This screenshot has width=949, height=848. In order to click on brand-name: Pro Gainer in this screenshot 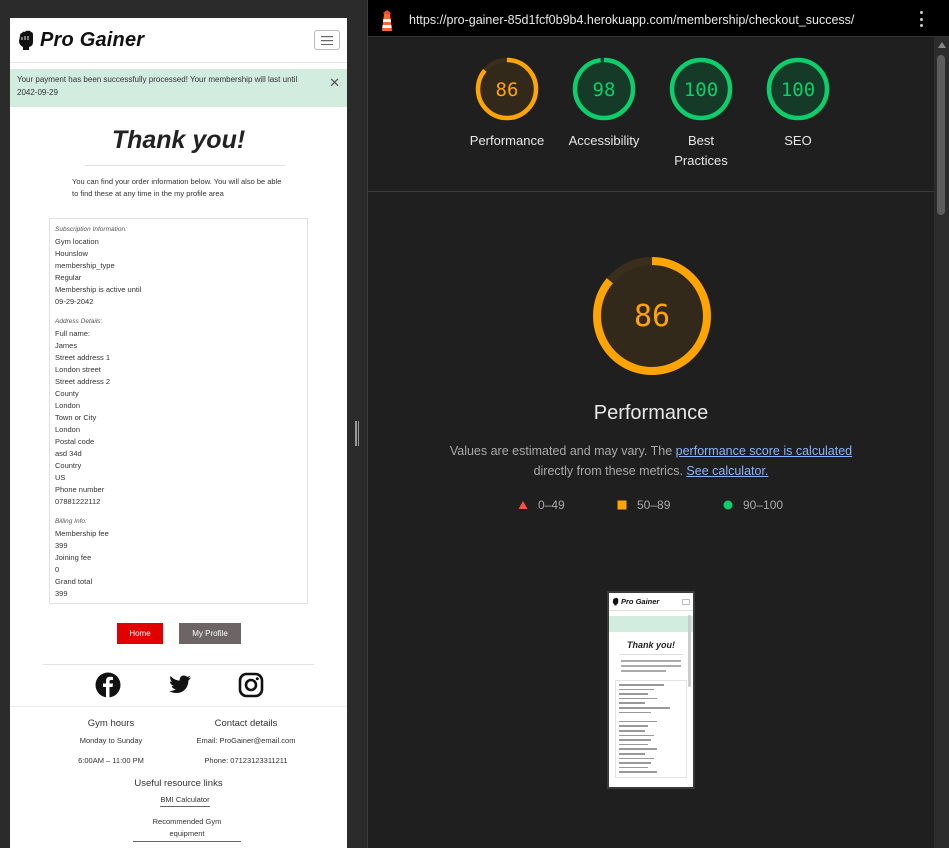, I will do `click(92, 40)`.